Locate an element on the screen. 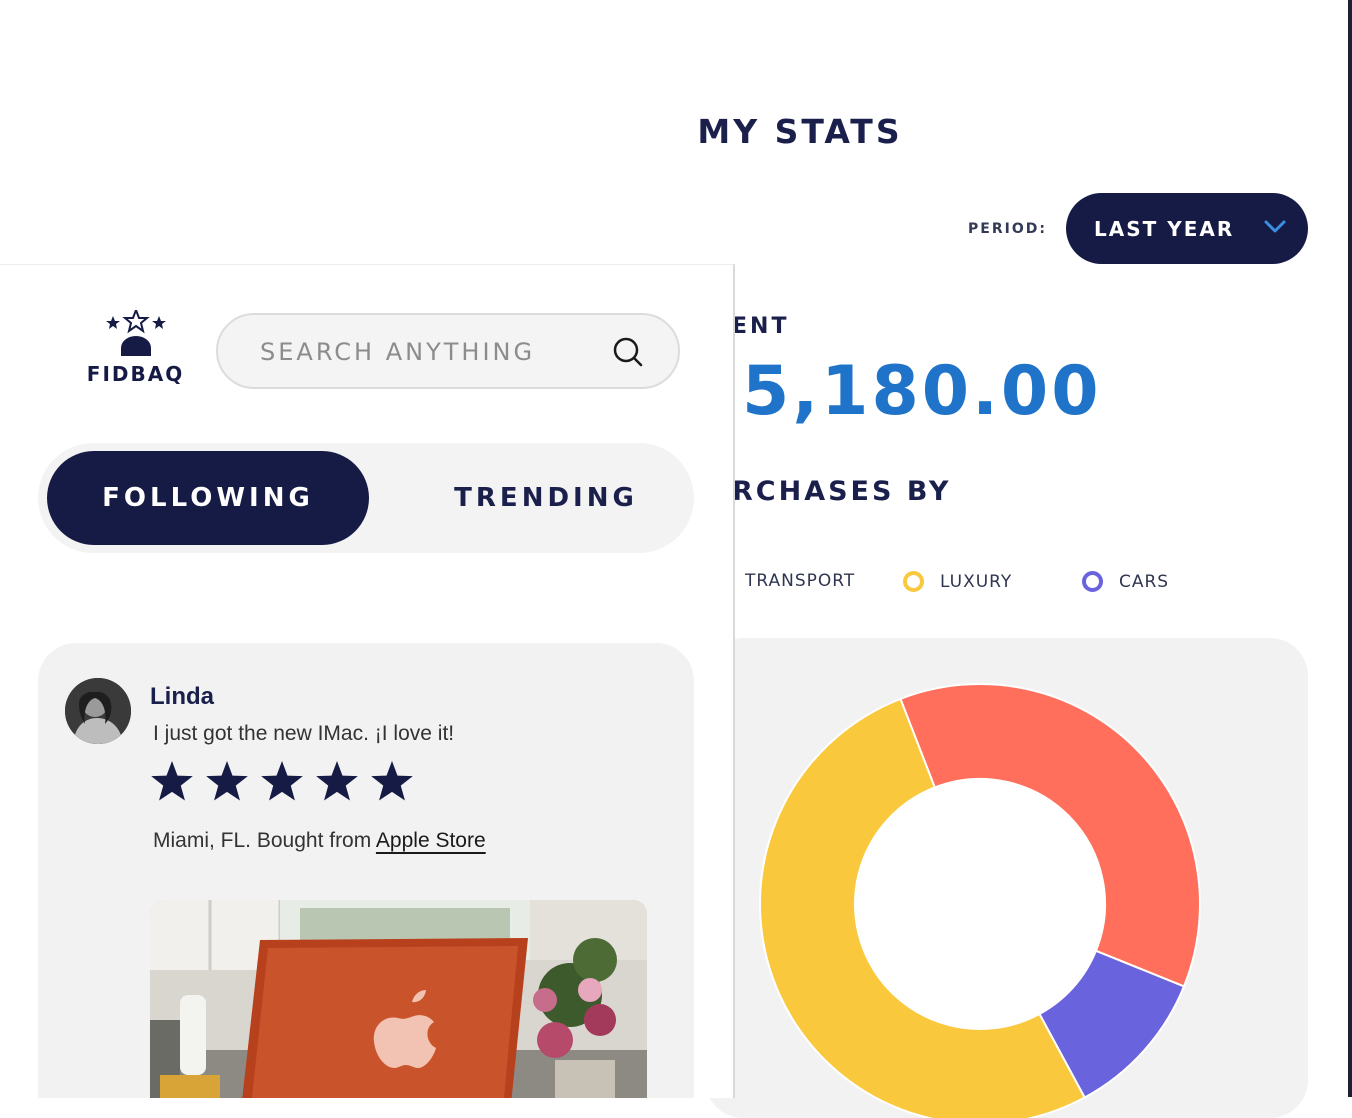  feed-tabs: FOLLOWING TRENDING is located at coordinates (366, 498).